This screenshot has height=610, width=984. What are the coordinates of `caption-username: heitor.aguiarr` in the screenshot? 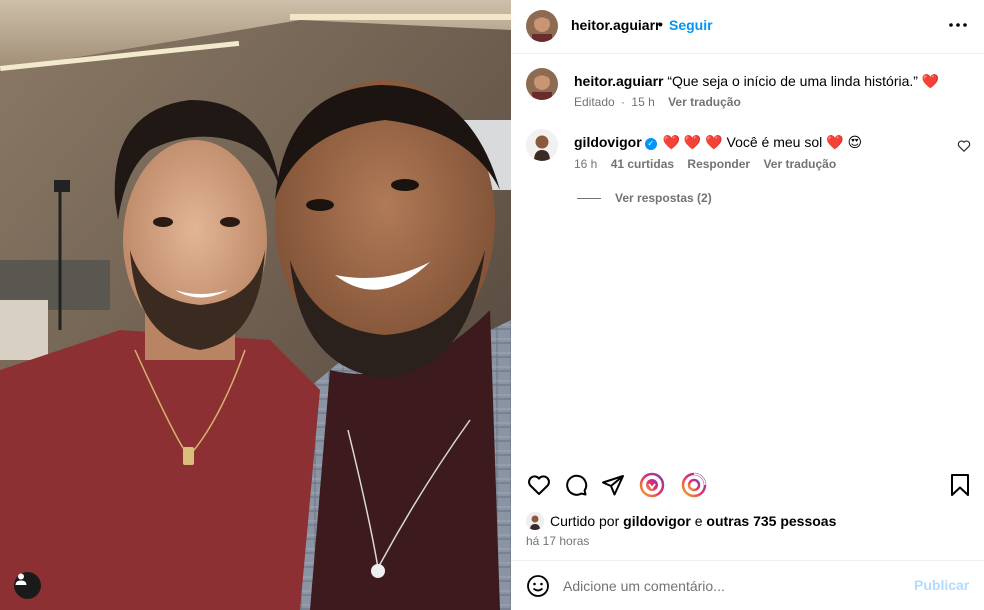 It's located at (618, 81).